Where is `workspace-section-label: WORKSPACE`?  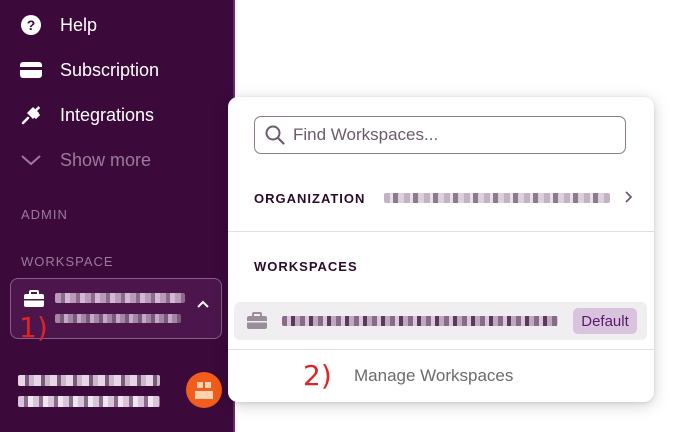
workspace-section-label: WORKSPACE is located at coordinates (67, 261).